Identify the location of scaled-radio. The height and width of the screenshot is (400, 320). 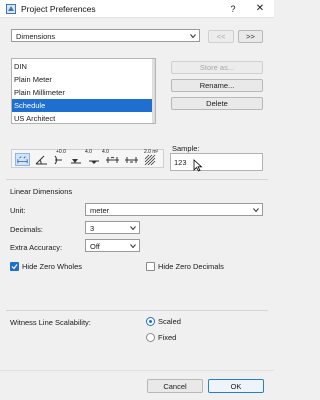
(150, 321).